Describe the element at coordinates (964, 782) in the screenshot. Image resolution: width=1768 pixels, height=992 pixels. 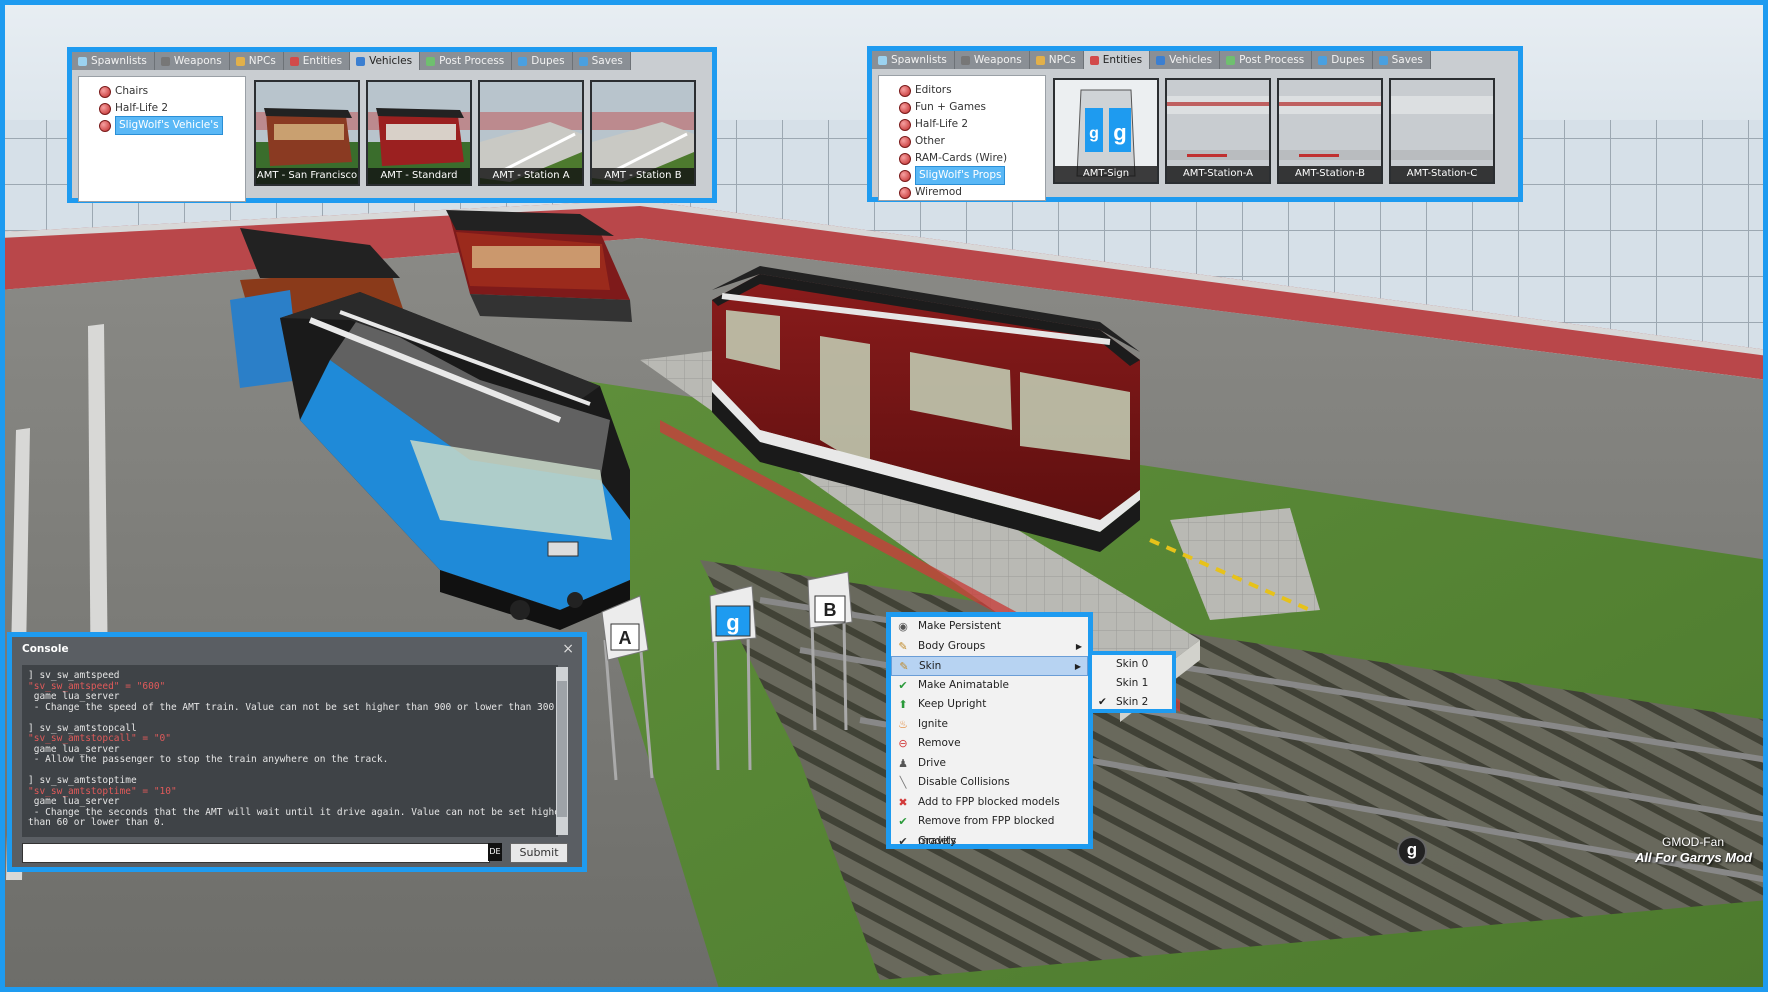
I see `menu-item-label: Disable Collisions` at that location.